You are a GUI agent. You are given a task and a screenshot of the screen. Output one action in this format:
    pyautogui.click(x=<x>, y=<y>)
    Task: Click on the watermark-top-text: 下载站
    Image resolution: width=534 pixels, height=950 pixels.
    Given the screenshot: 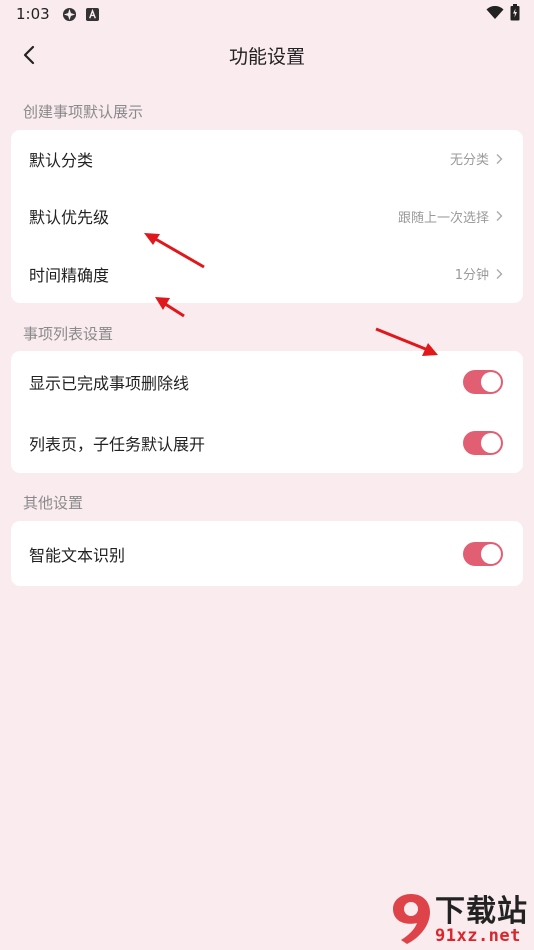 What is the action you would take?
    pyautogui.click(x=481, y=912)
    